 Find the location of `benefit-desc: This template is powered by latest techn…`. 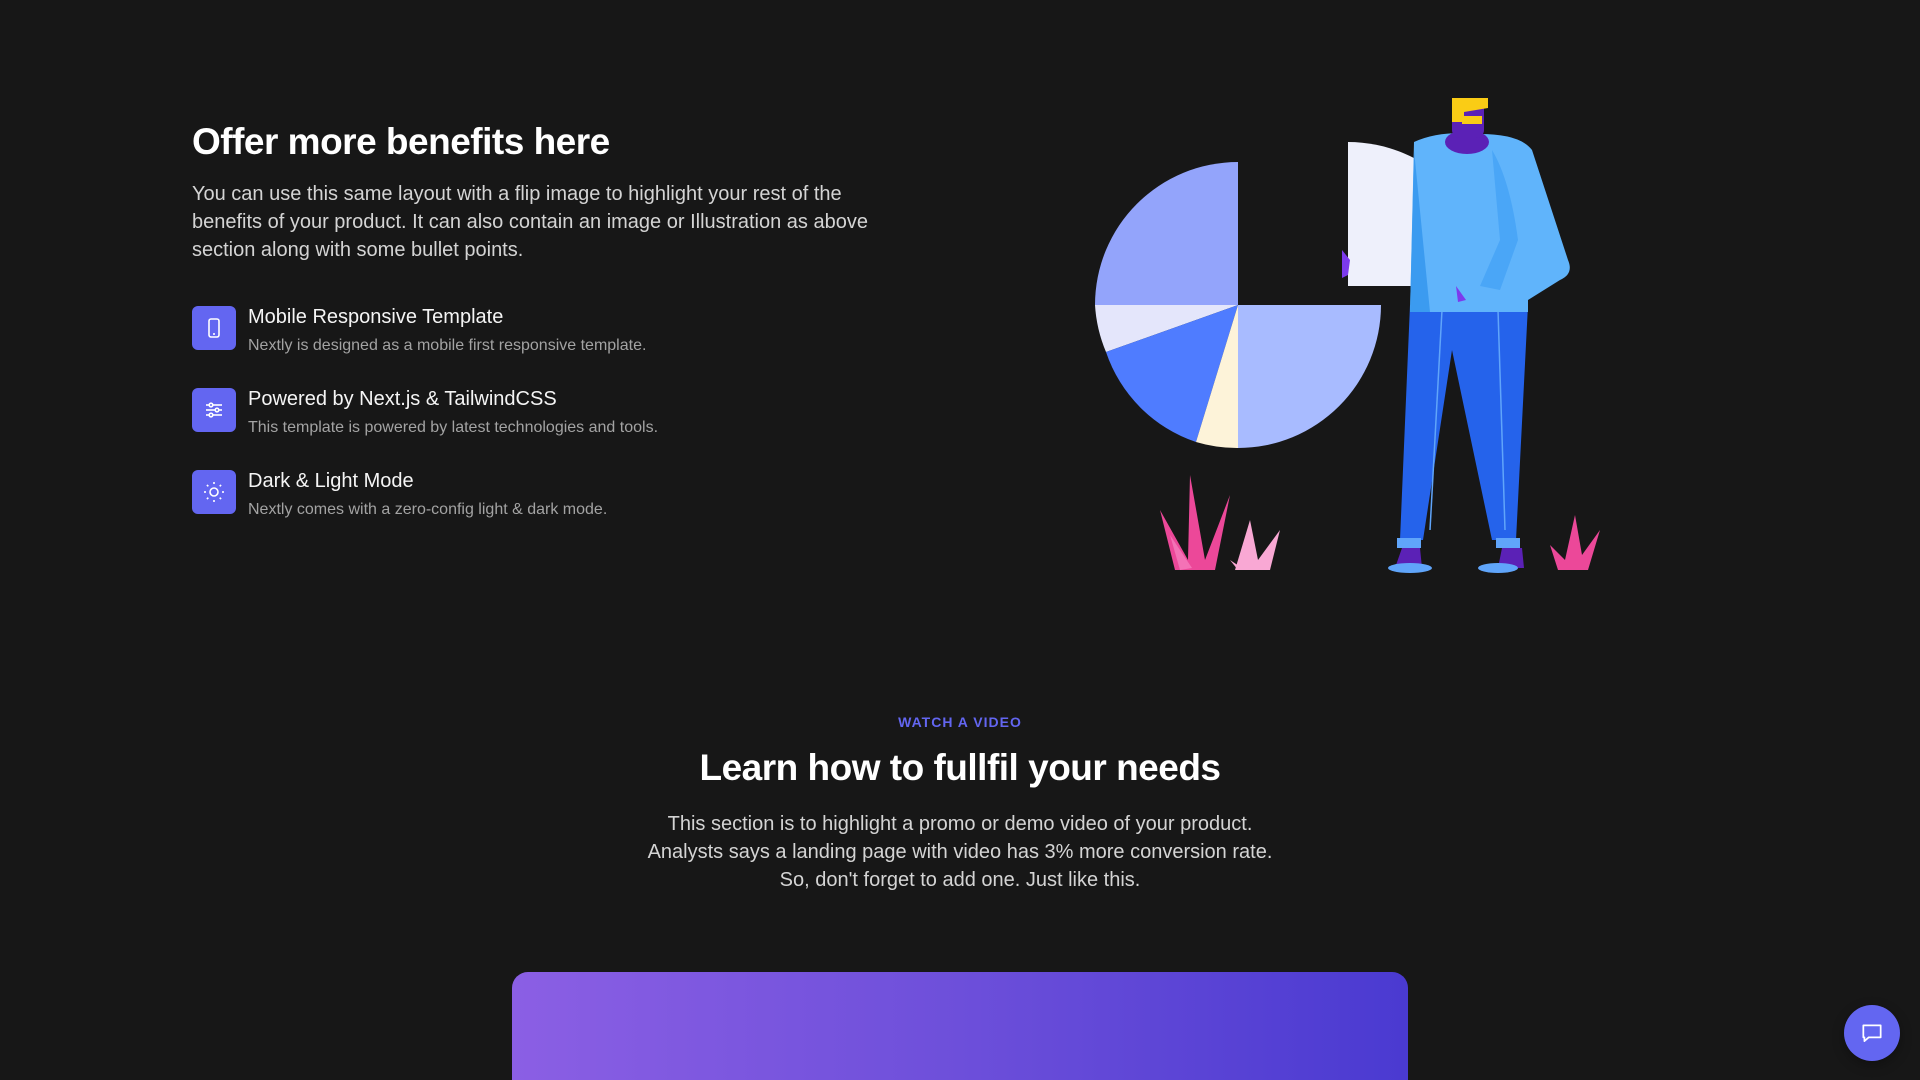

benefit-desc: This template is powered by latest techn… is located at coordinates (453, 428).